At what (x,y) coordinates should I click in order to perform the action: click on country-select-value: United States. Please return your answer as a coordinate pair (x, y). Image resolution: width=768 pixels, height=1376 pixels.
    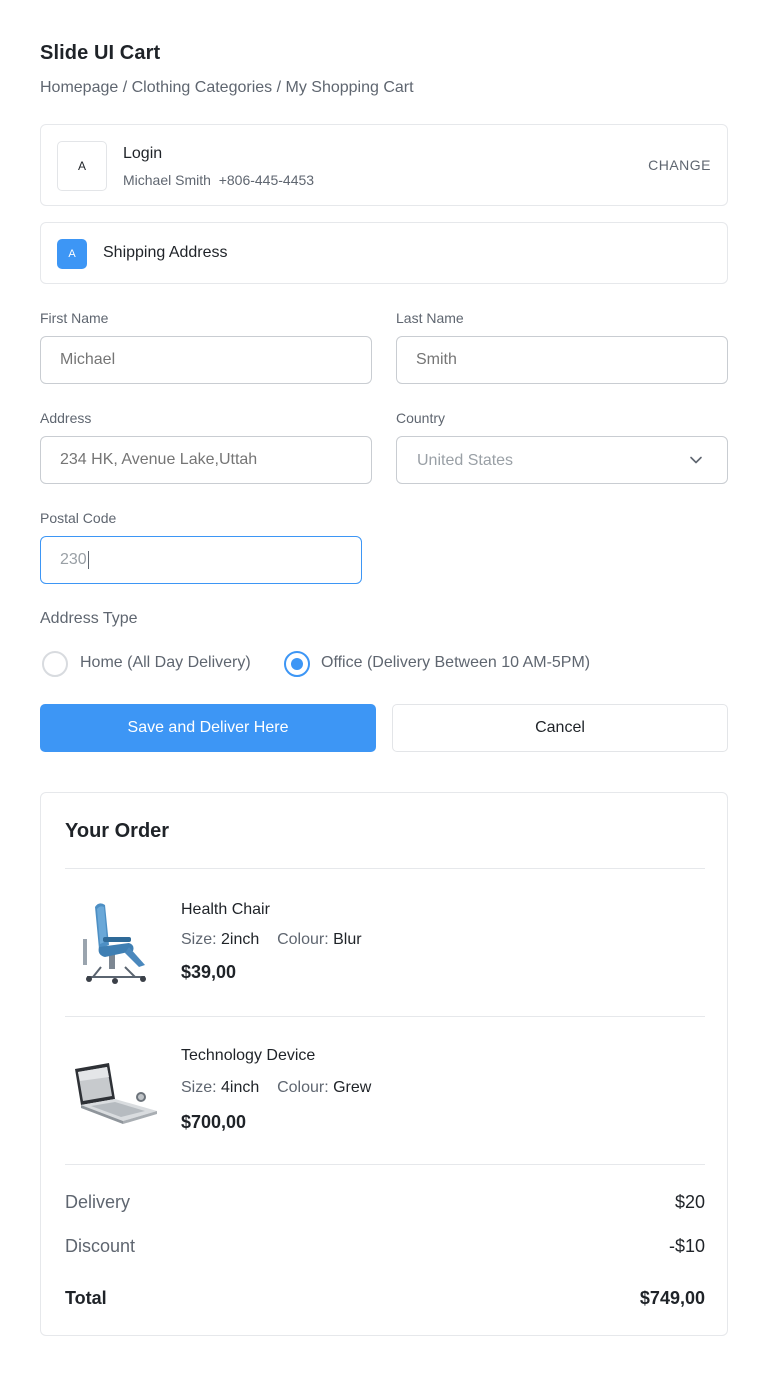
    Looking at the image, I should click on (465, 460).